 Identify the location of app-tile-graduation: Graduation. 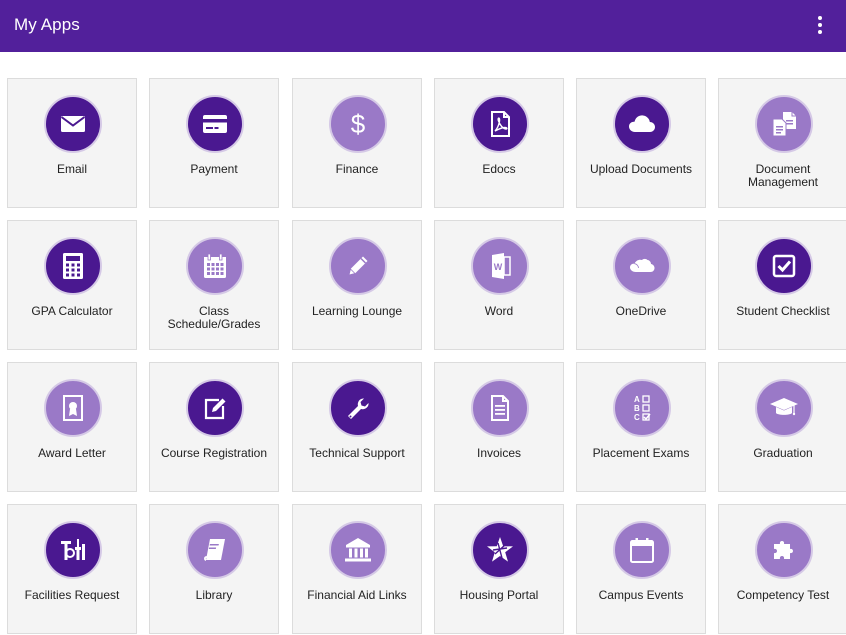
(782, 427).